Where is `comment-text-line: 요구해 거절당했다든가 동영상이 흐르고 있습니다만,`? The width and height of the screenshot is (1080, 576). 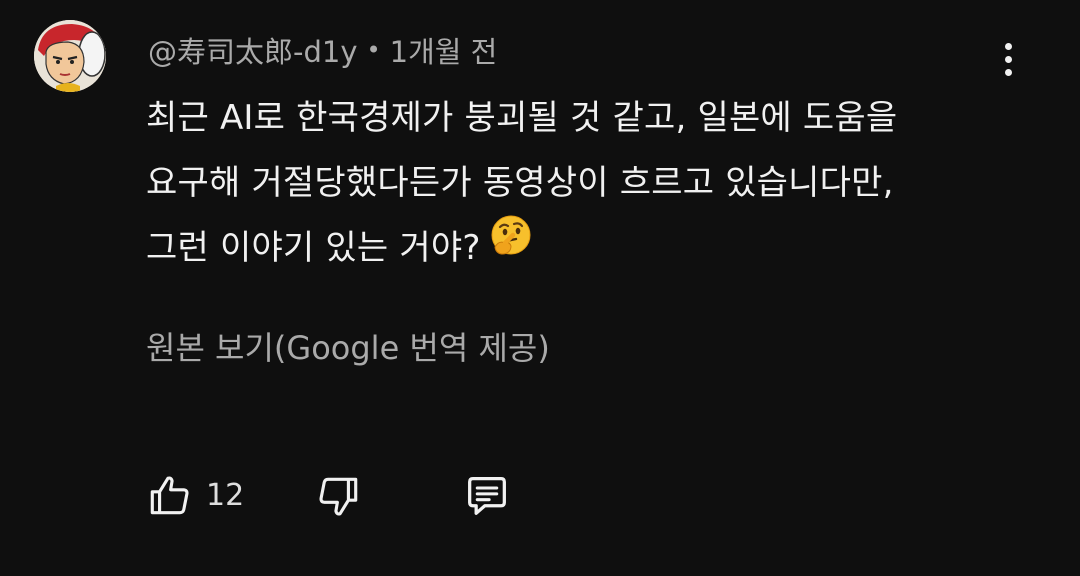 comment-text-line: 요구해 거절당했다든가 동영상이 흐르고 있습니다만, is located at coordinates (520, 183).